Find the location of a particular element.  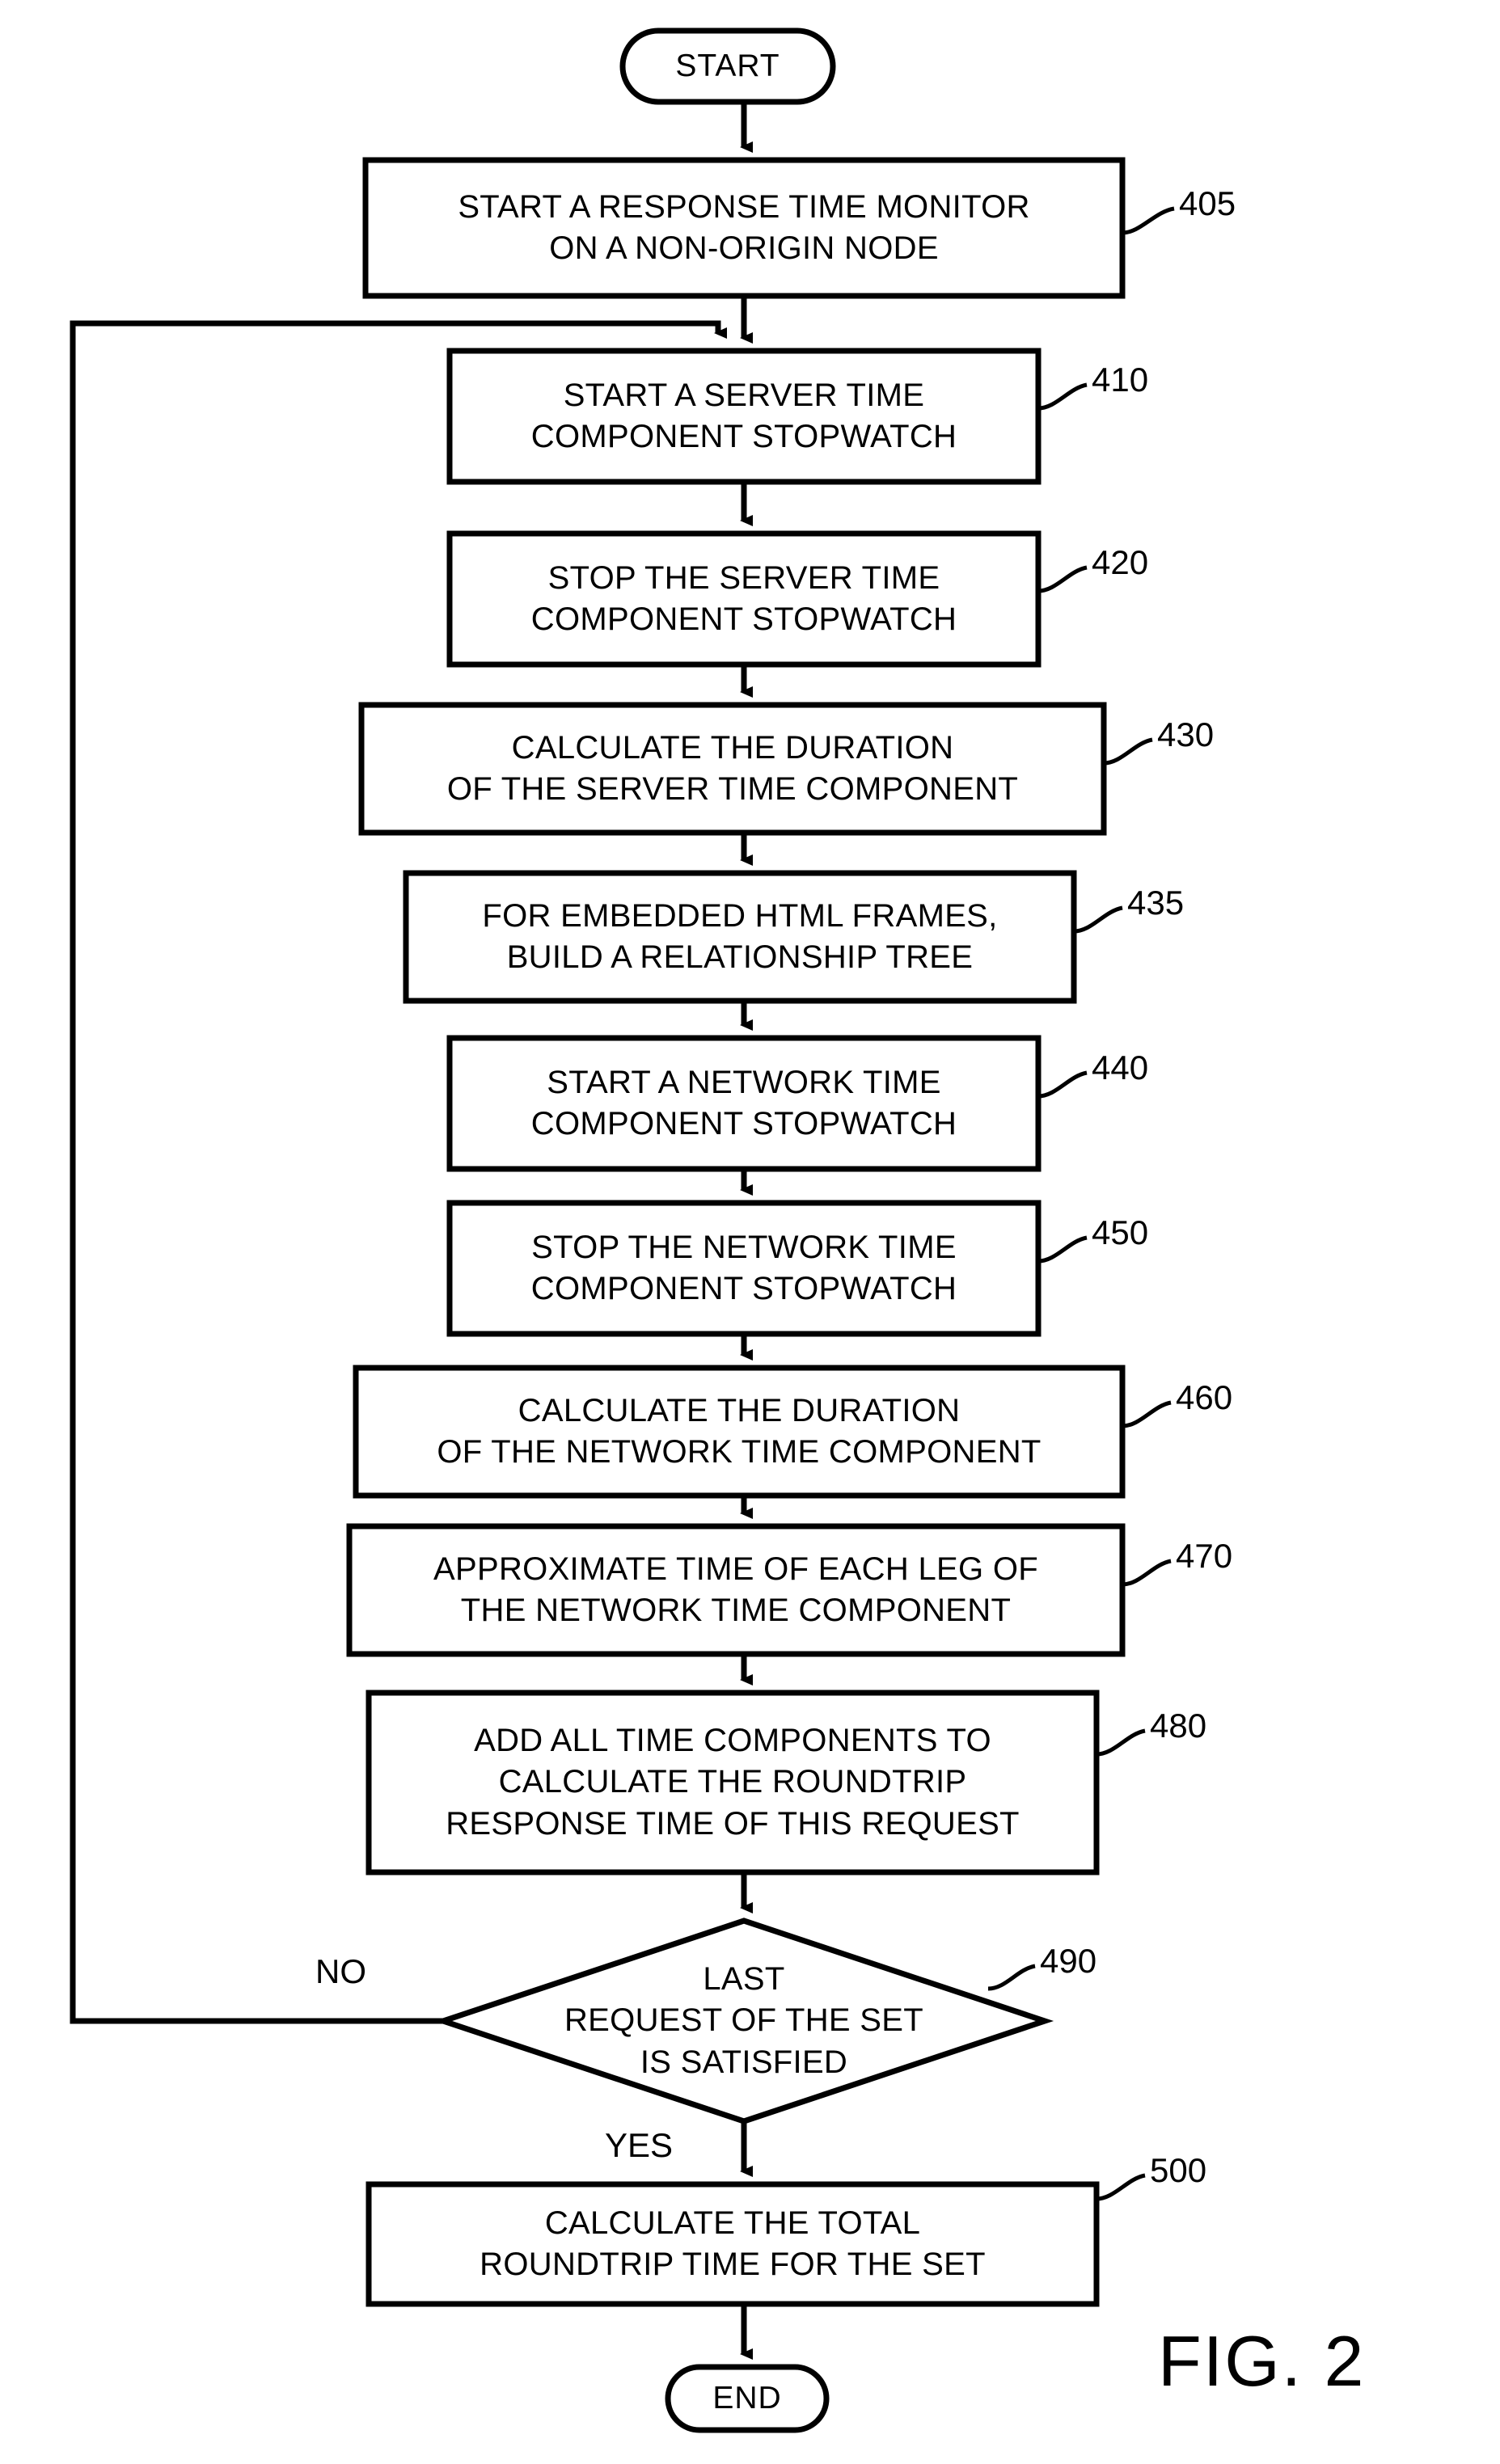

box-420-shape is located at coordinates (744, 599).